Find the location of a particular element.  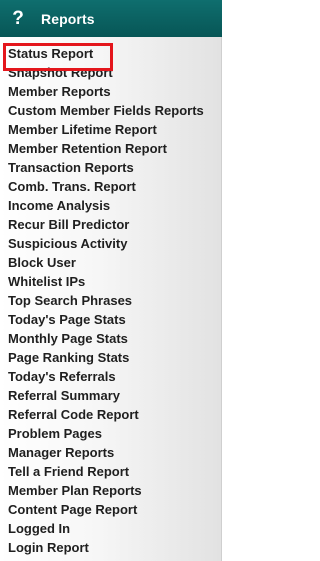

menu-item-content-page-report: Content Page Report is located at coordinates (111, 509).